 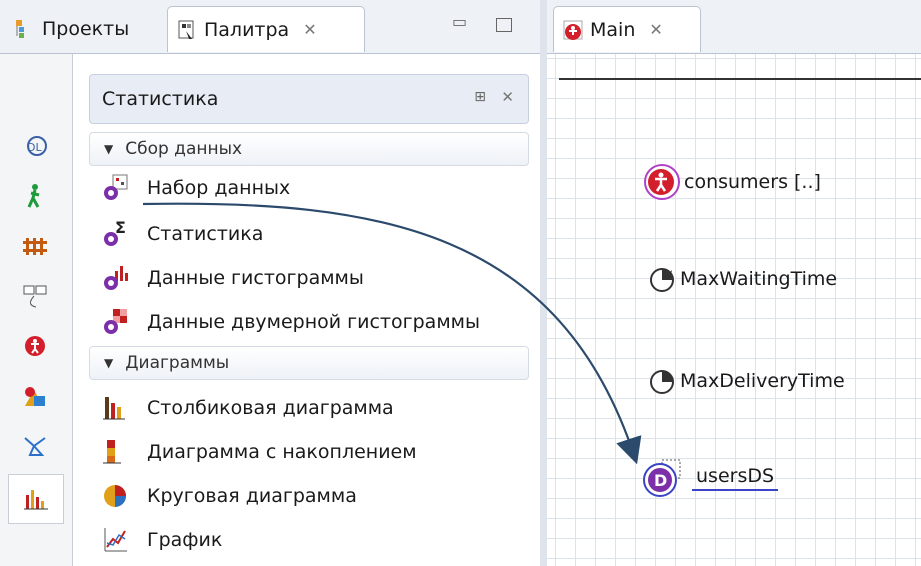 What do you see at coordinates (184, 149) in the screenshot?
I see `group-label: Сбор данных` at bounding box center [184, 149].